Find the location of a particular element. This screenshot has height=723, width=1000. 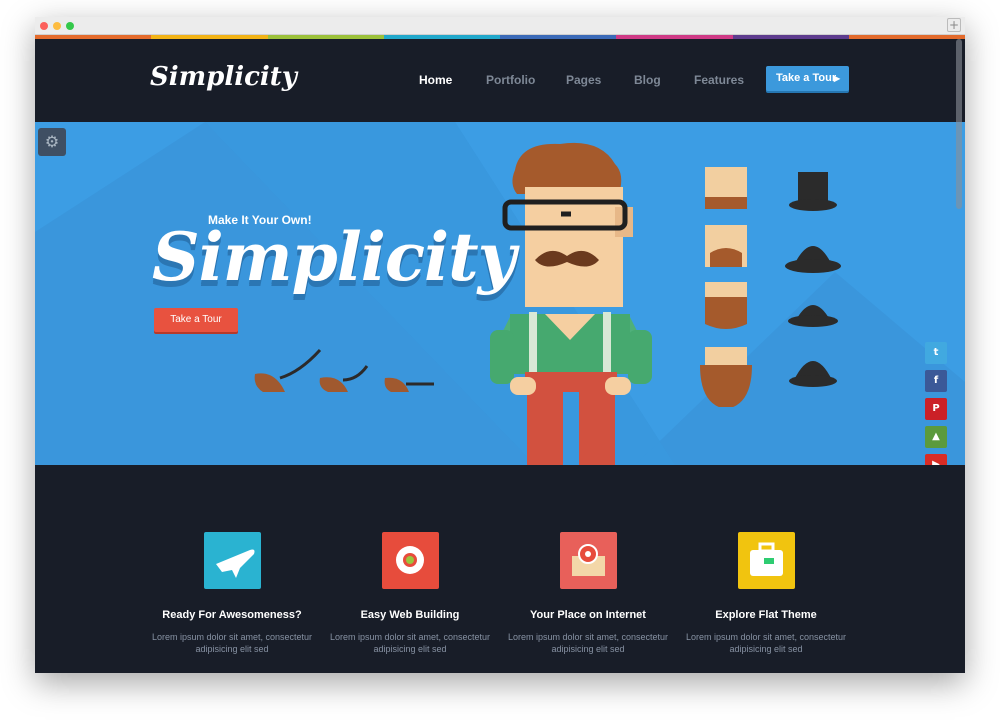

nav-portfolio: Portfolio is located at coordinates (510, 80).